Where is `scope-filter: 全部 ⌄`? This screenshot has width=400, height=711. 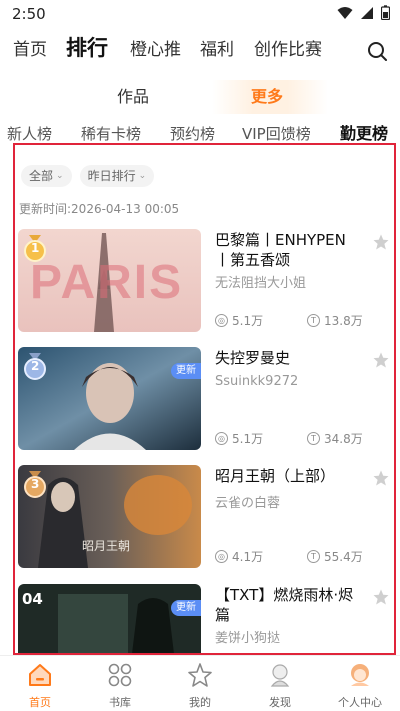 scope-filter: 全部 ⌄ is located at coordinates (46, 176).